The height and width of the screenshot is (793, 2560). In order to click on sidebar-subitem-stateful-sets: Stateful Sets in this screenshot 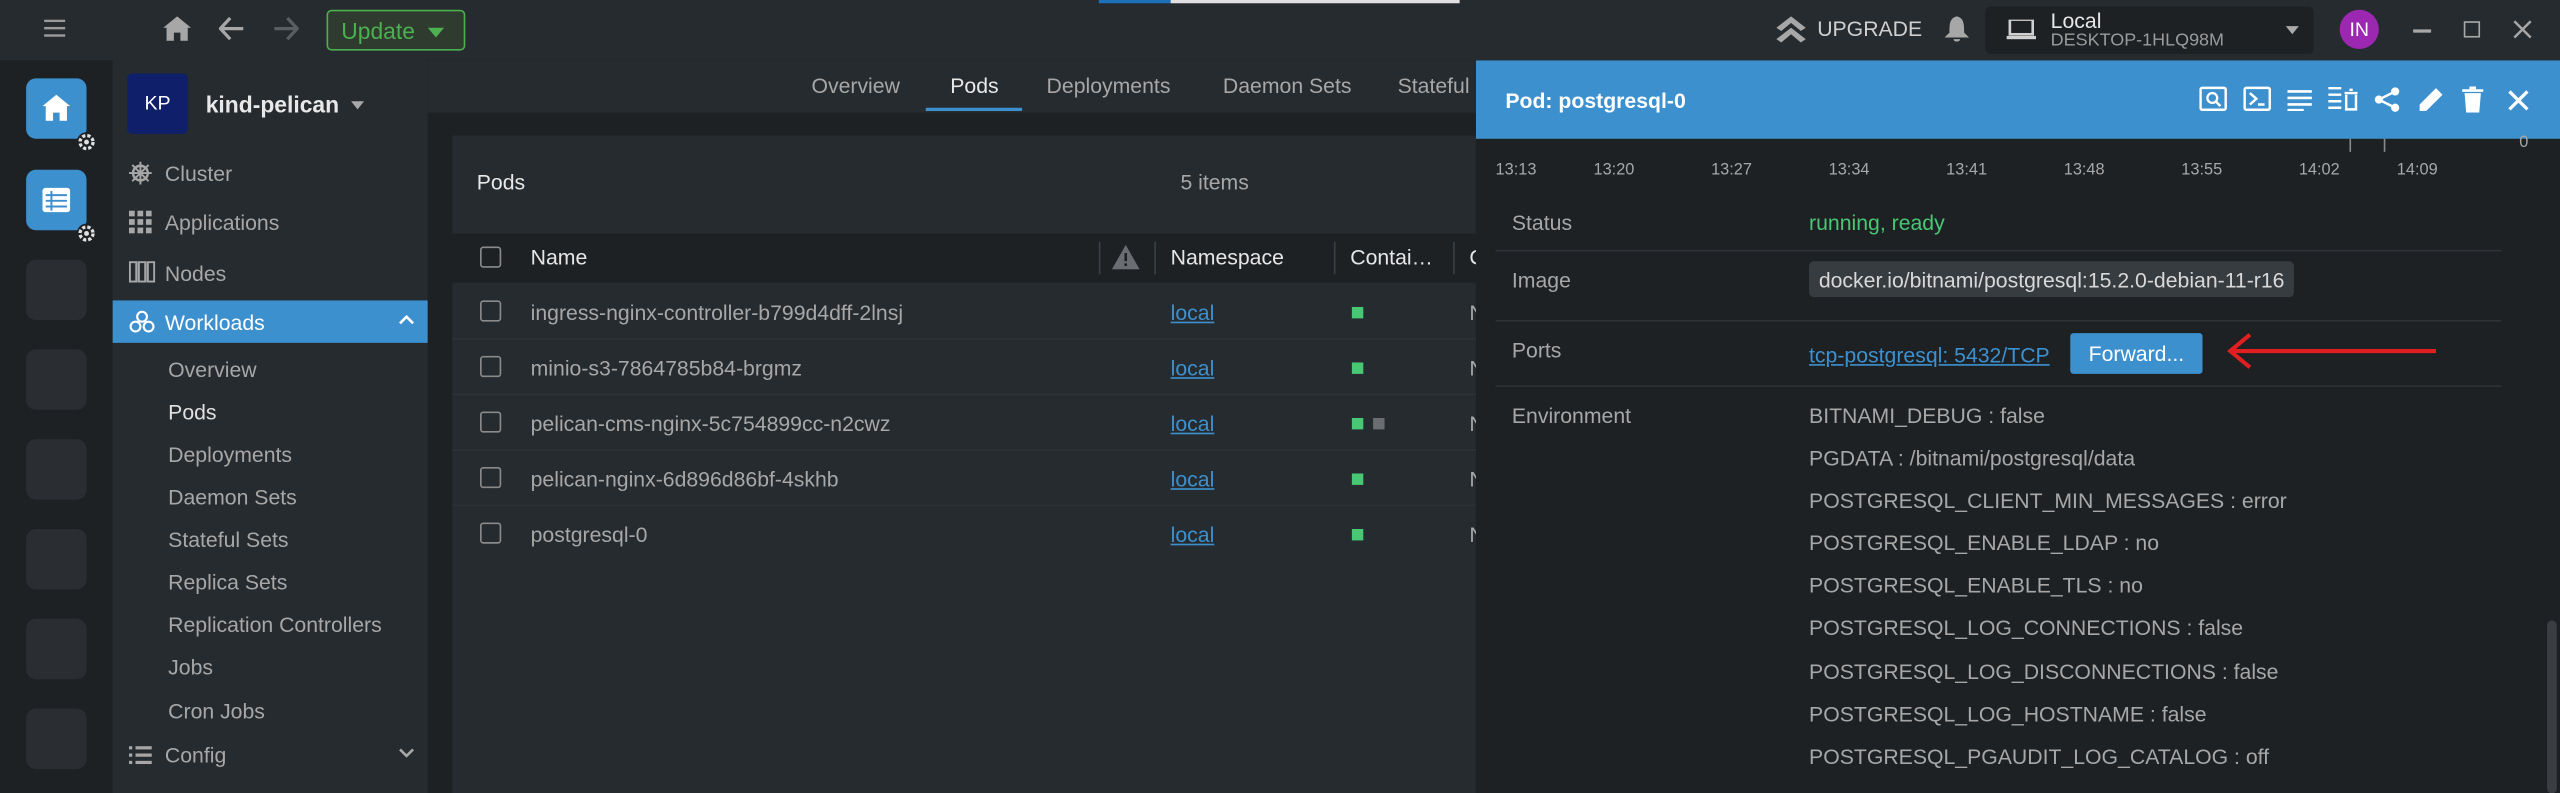, I will do `click(228, 539)`.